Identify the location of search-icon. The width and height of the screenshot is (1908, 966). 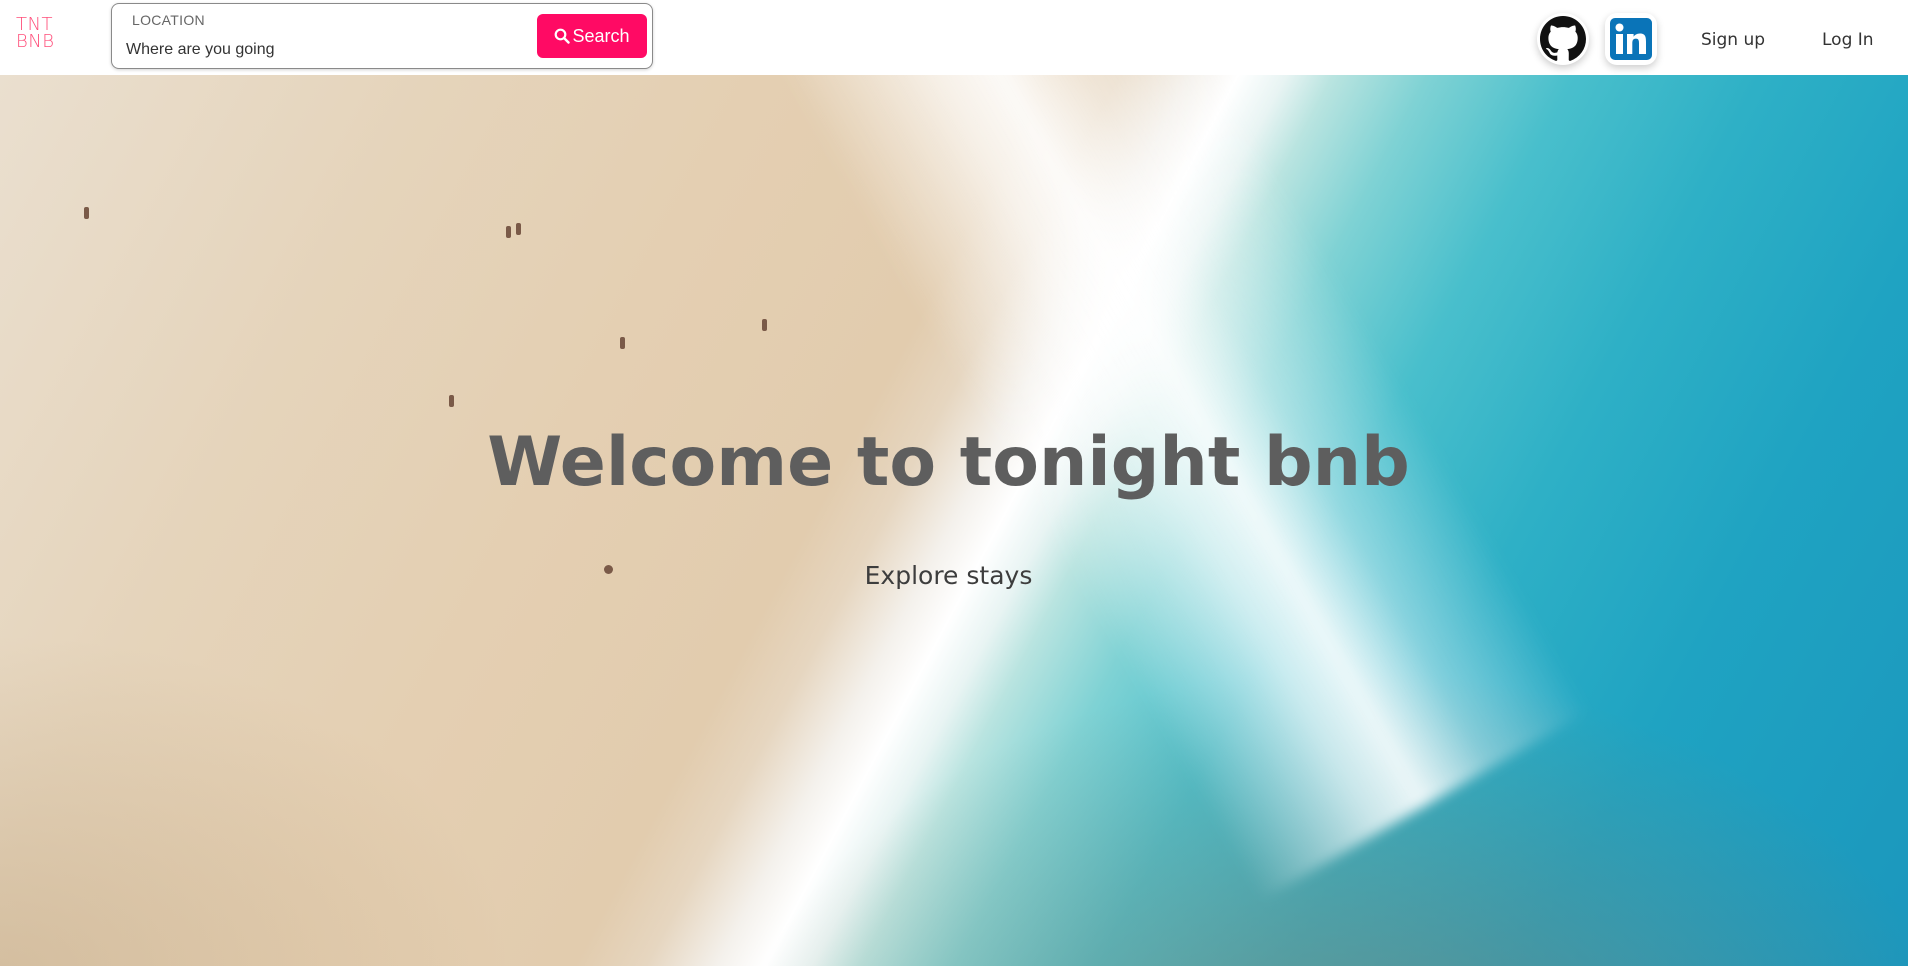
(563, 36).